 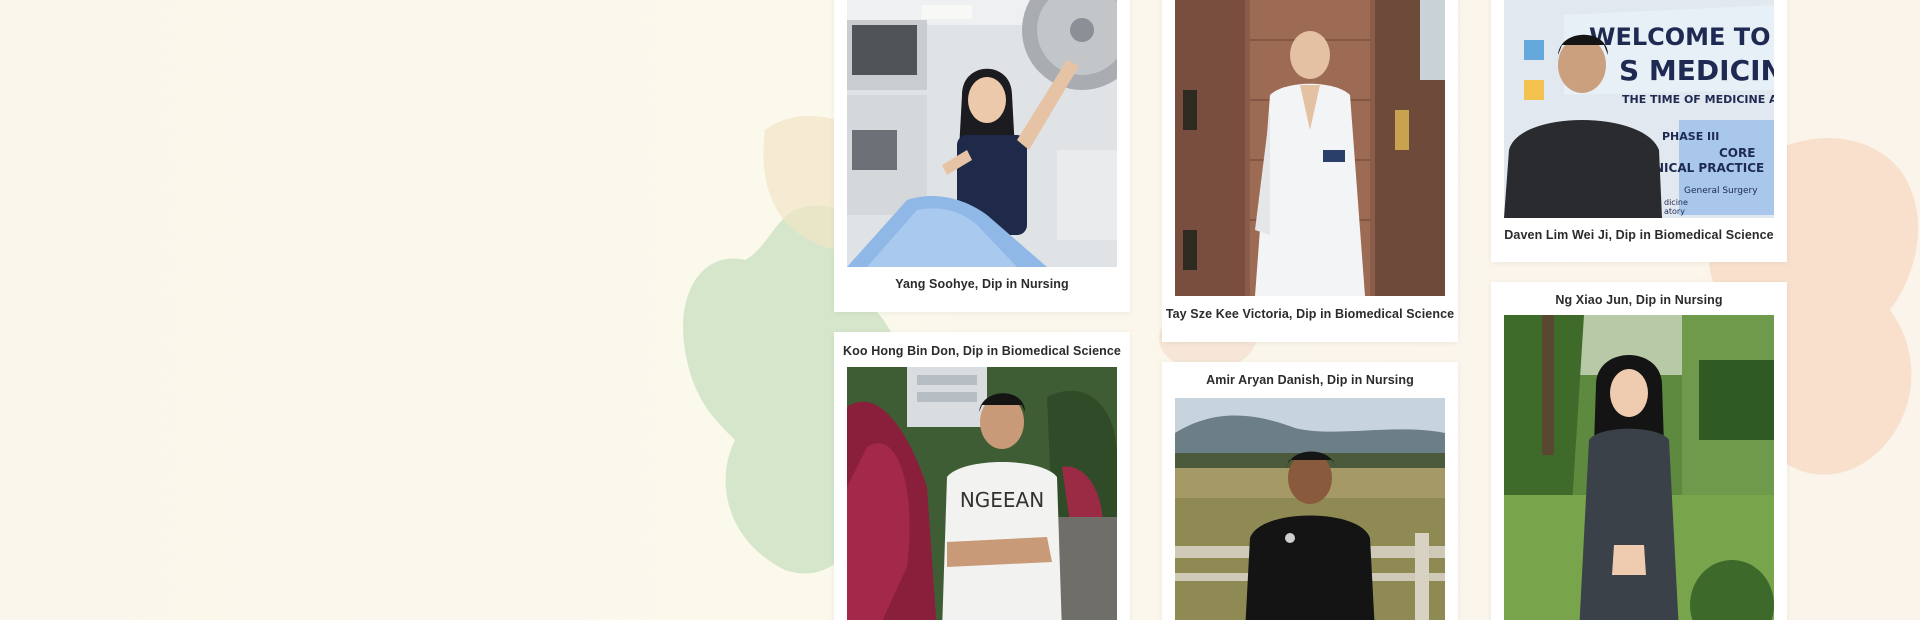 I want to click on svg-text: PHASE III, so click(x=1690, y=136).